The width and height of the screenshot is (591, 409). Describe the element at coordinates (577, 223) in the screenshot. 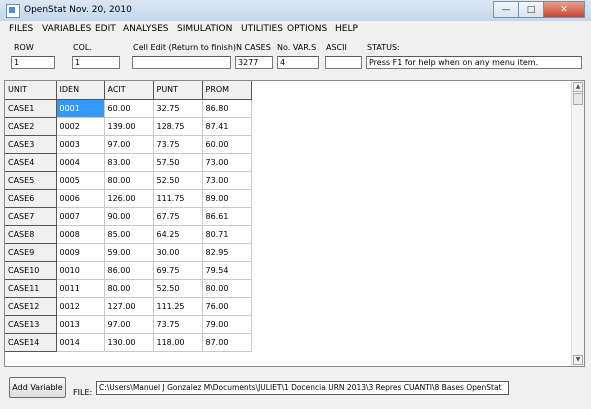

I see `vertical-scrollbar: ▲ ▼` at that location.